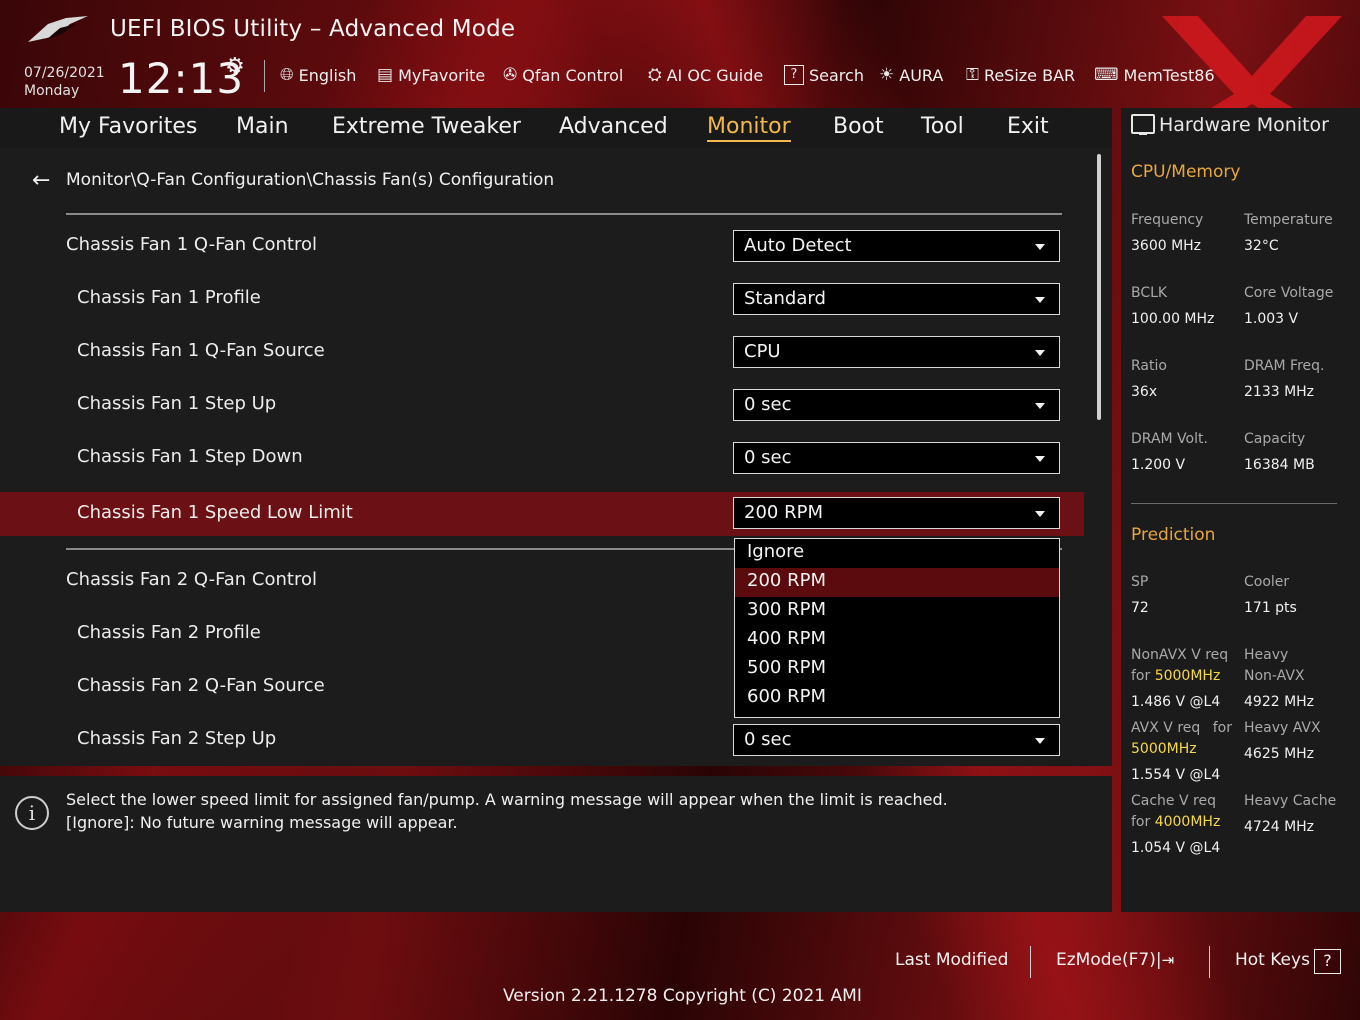  I want to click on section-divider, so click(564, 214).